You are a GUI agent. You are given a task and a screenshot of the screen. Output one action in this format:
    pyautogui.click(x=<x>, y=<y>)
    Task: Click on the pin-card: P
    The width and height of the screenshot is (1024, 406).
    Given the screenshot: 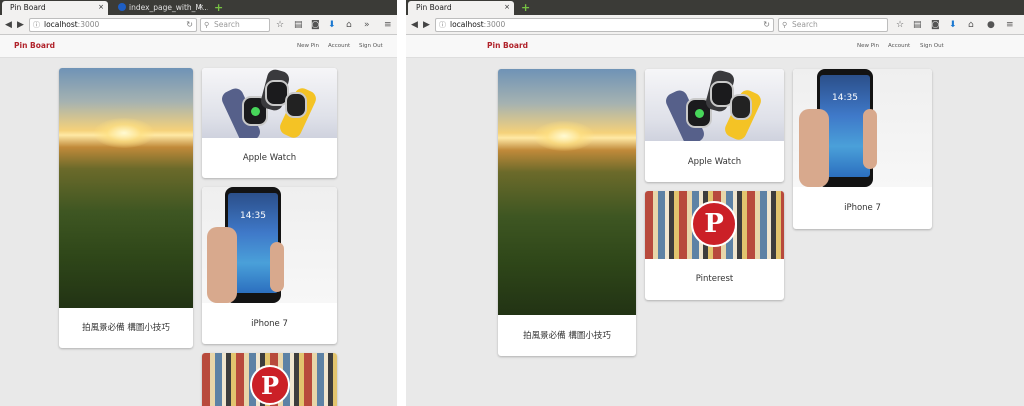 What is the action you would take?
    pyautogui.click(x=269, y=379)
    